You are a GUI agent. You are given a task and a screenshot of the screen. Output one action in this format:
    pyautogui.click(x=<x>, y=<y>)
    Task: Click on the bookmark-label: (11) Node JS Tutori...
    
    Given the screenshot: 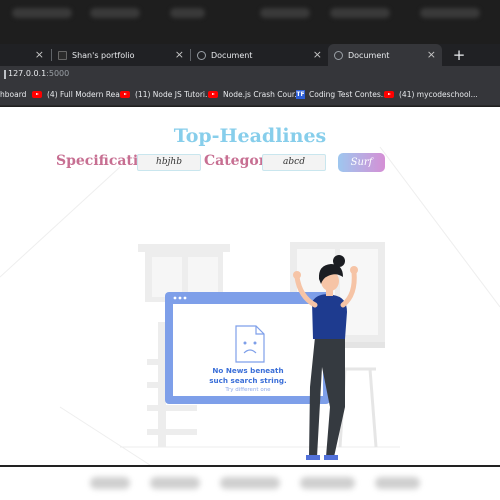 What is the action you would take?
    pyautogui.click(x=174, y=94)
    